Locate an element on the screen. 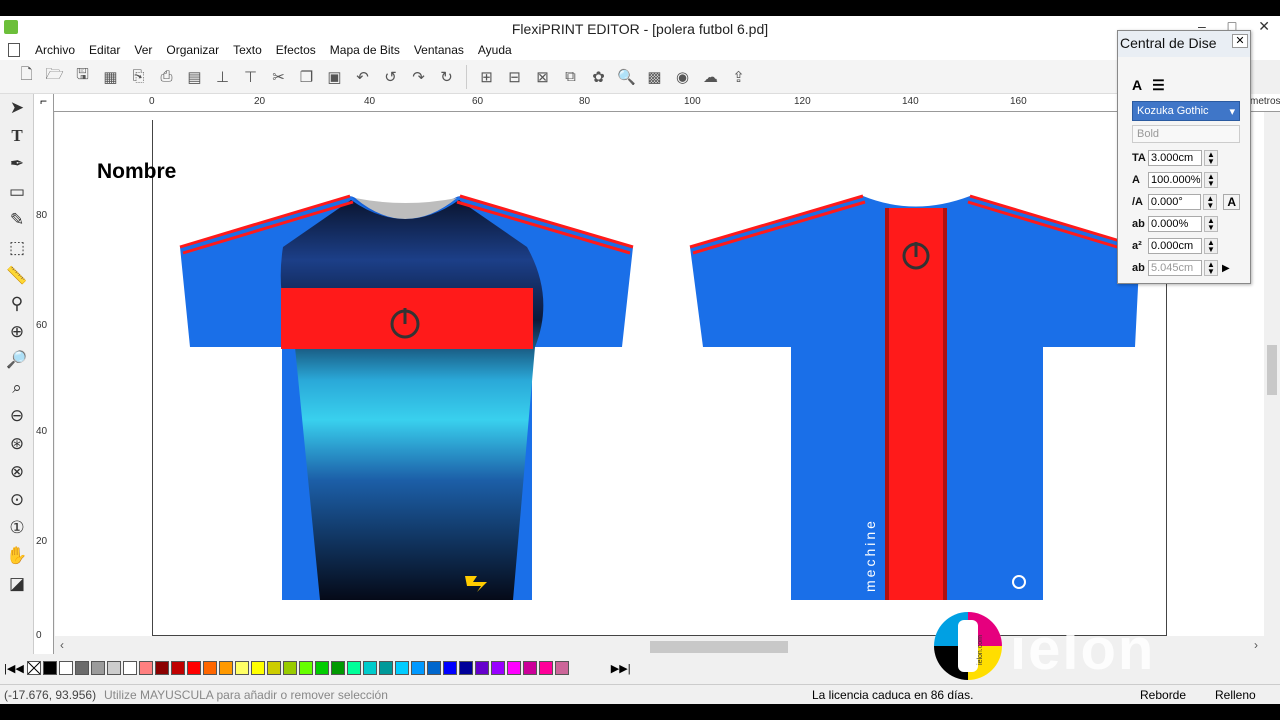  magnify-icon: 🔍 is located at coordinates (626, 76).